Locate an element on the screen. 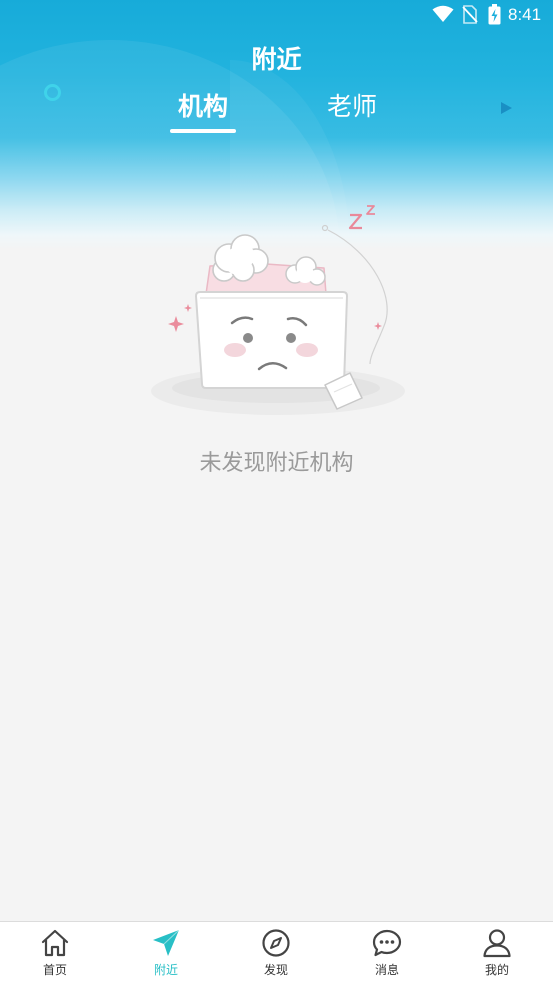 This screenshot has height=983, width=553. location-arrow-icon is located at coordinates (166, 942).